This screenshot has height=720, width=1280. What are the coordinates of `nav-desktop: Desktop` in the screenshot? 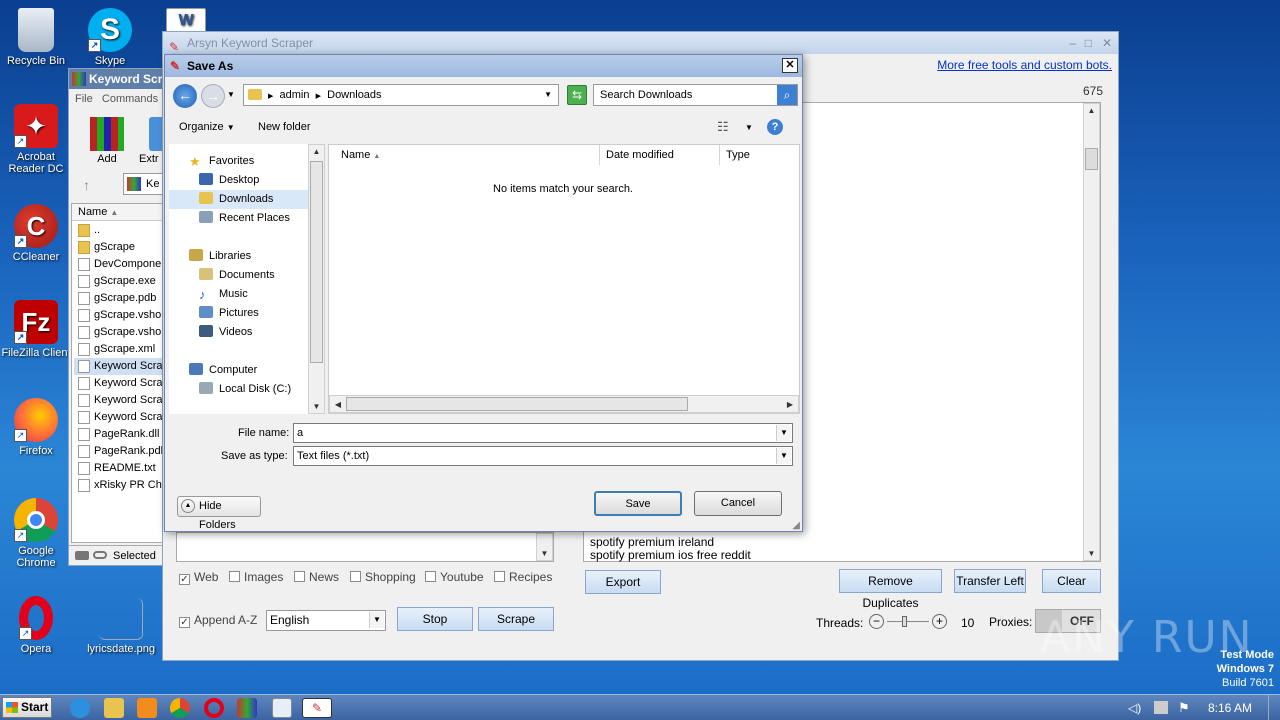 It's located at (227, 180).